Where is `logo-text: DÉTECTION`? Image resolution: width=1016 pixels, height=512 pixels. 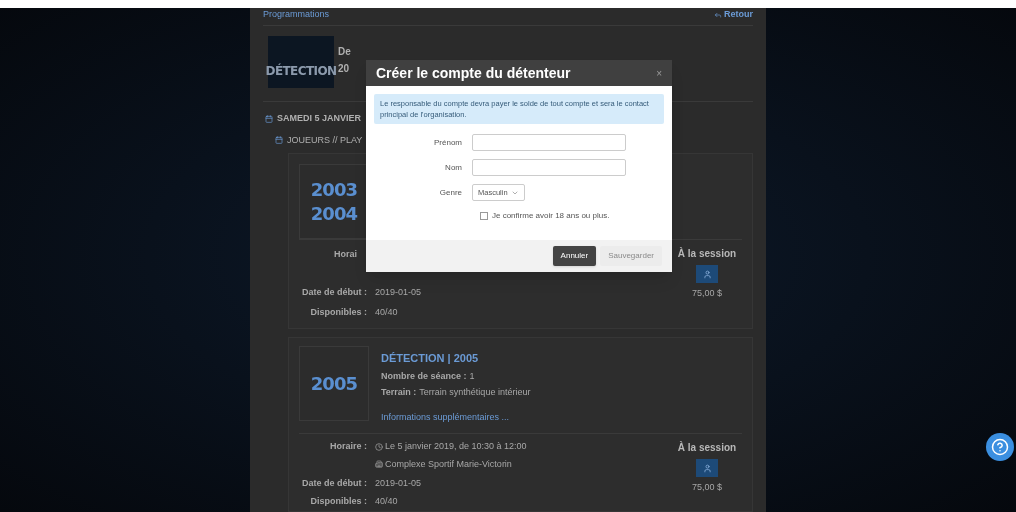 logo-text: DÉTECTION is located at coordinates (301, 71).